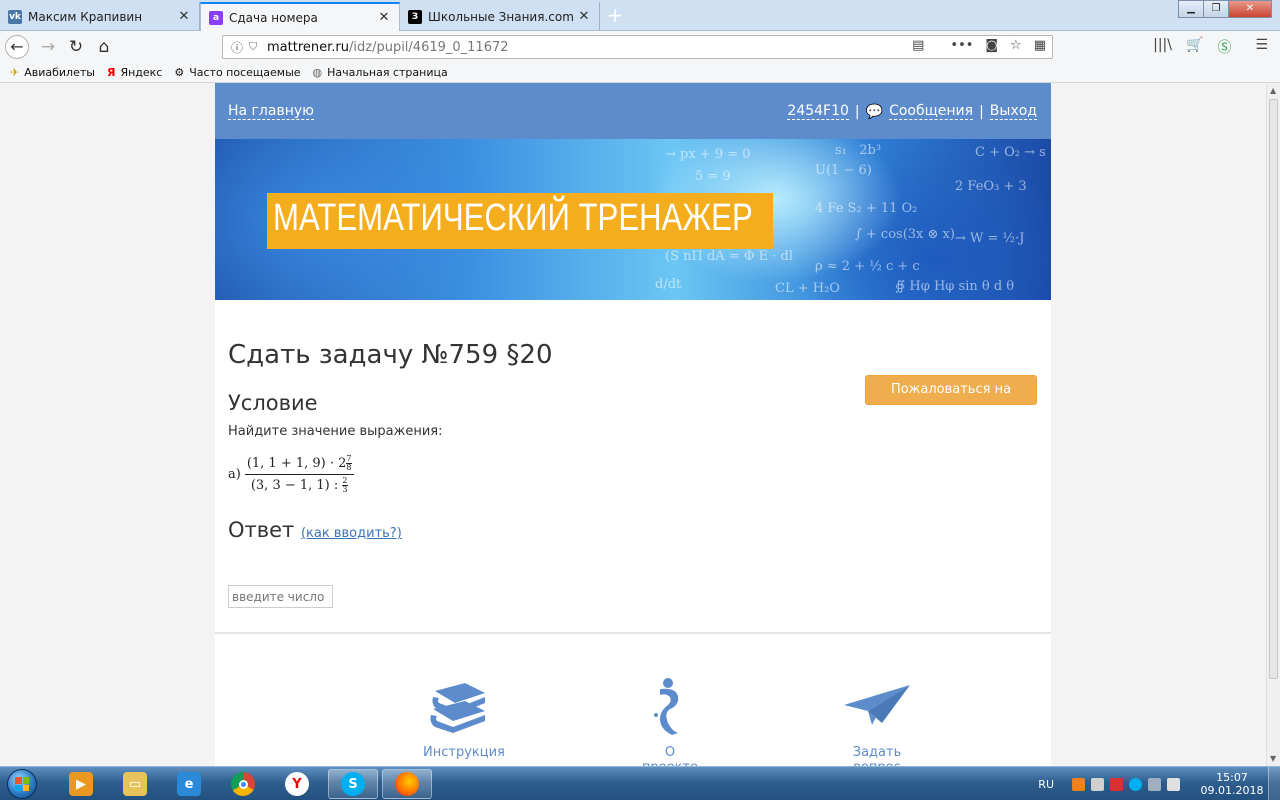  Describe the element at coordinates (1273, 389) in the screenshot. I see `scroll-thumb` at that location.